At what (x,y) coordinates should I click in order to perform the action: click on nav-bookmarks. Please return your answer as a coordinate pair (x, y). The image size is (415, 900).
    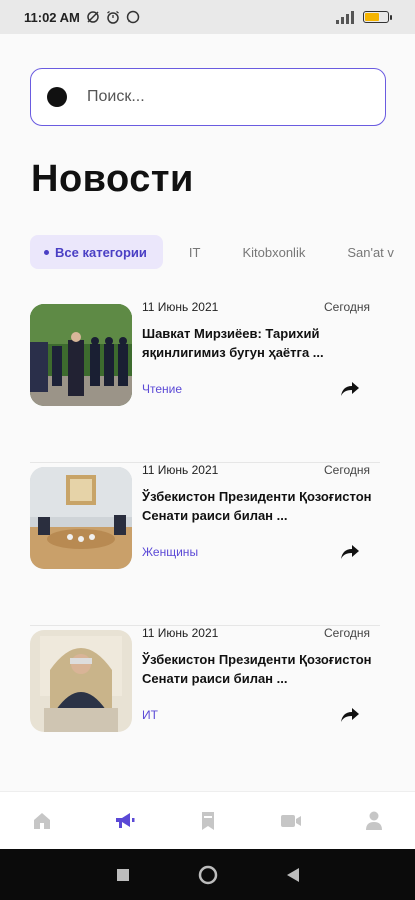
    Looking at the image, I should click on (208, 821).